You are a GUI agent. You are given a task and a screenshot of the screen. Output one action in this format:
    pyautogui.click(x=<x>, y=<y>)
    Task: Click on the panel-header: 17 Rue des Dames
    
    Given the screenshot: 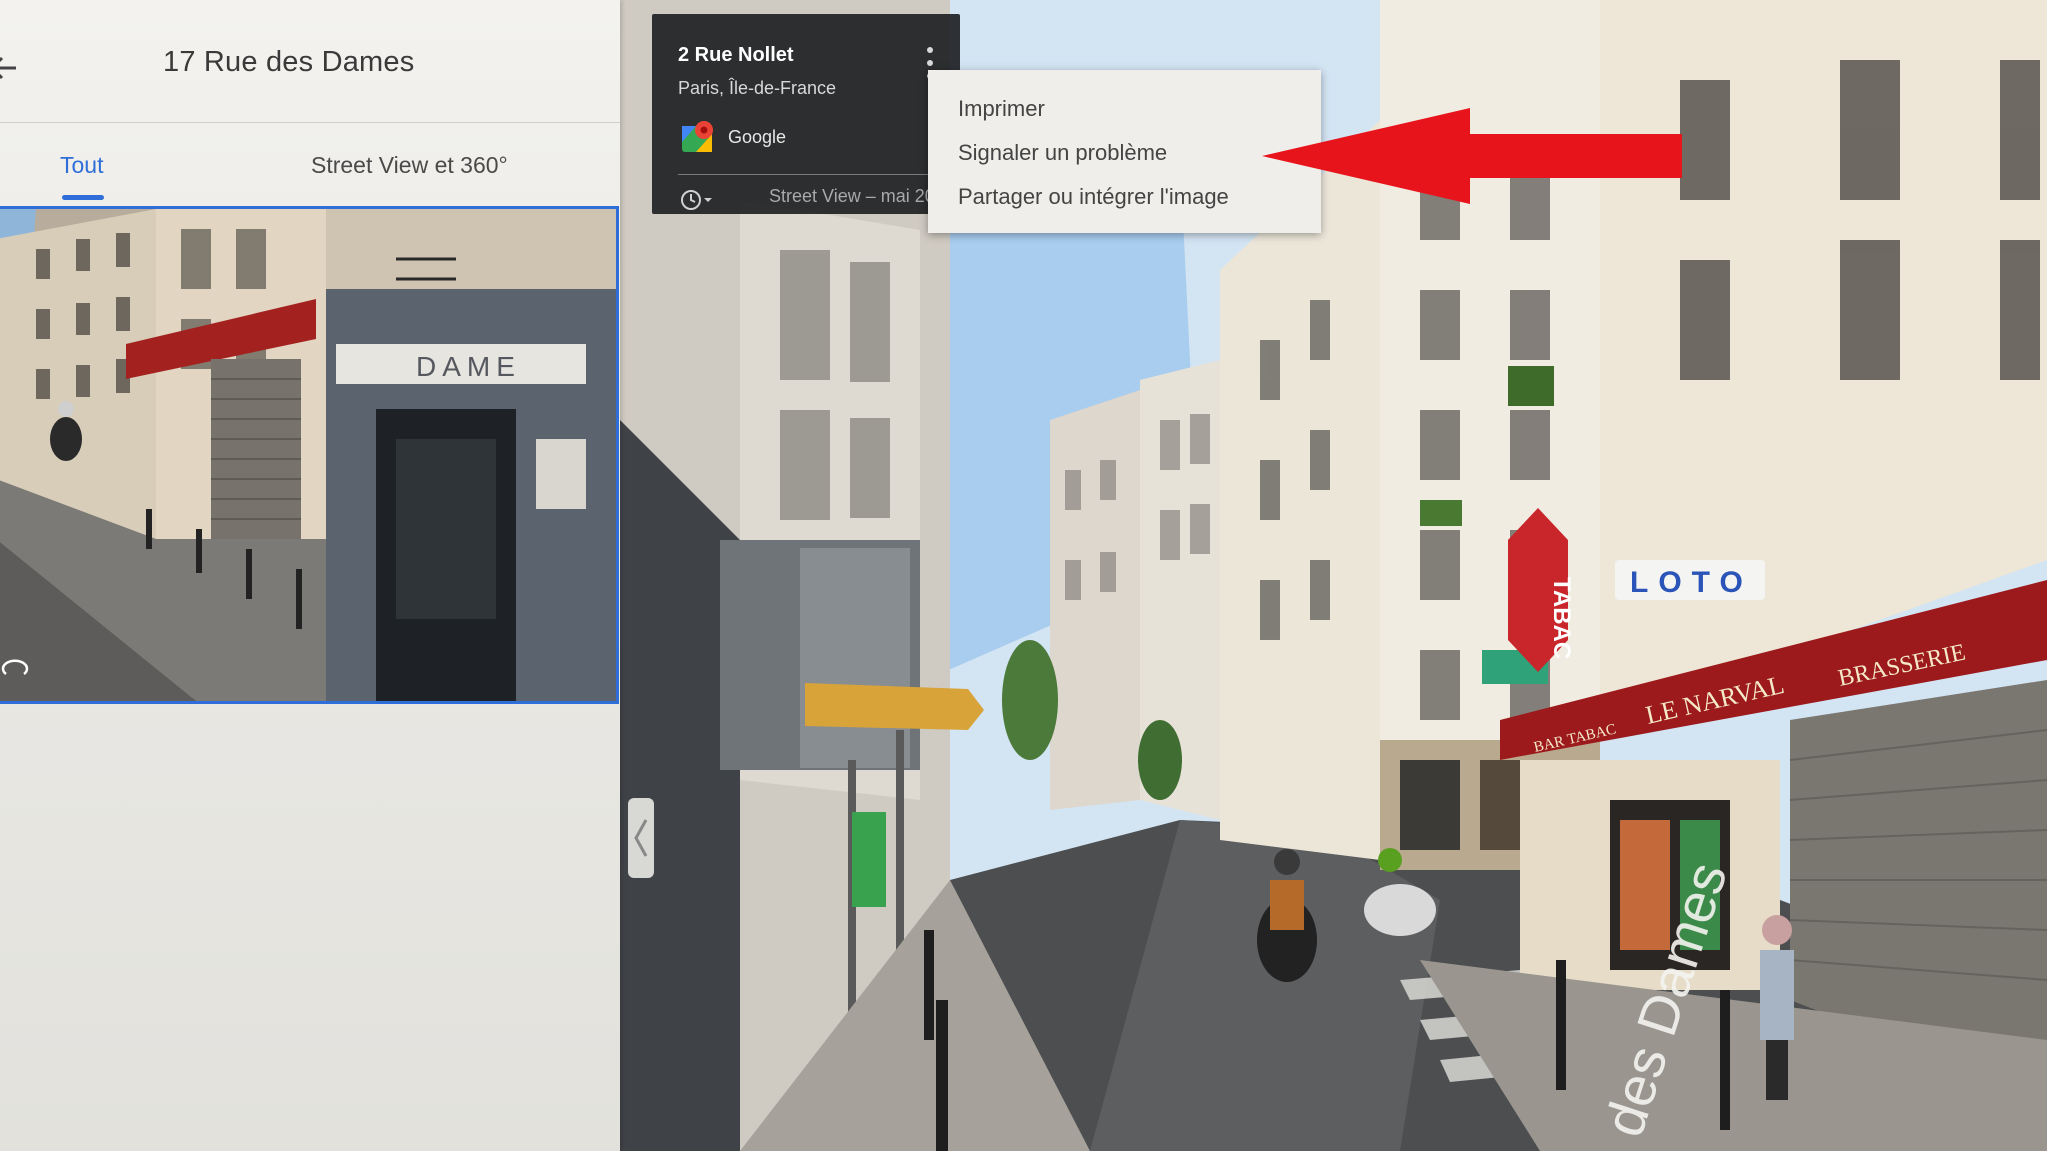 What is the action you would take?
    pyautogui.click(x=310, y=61)
    